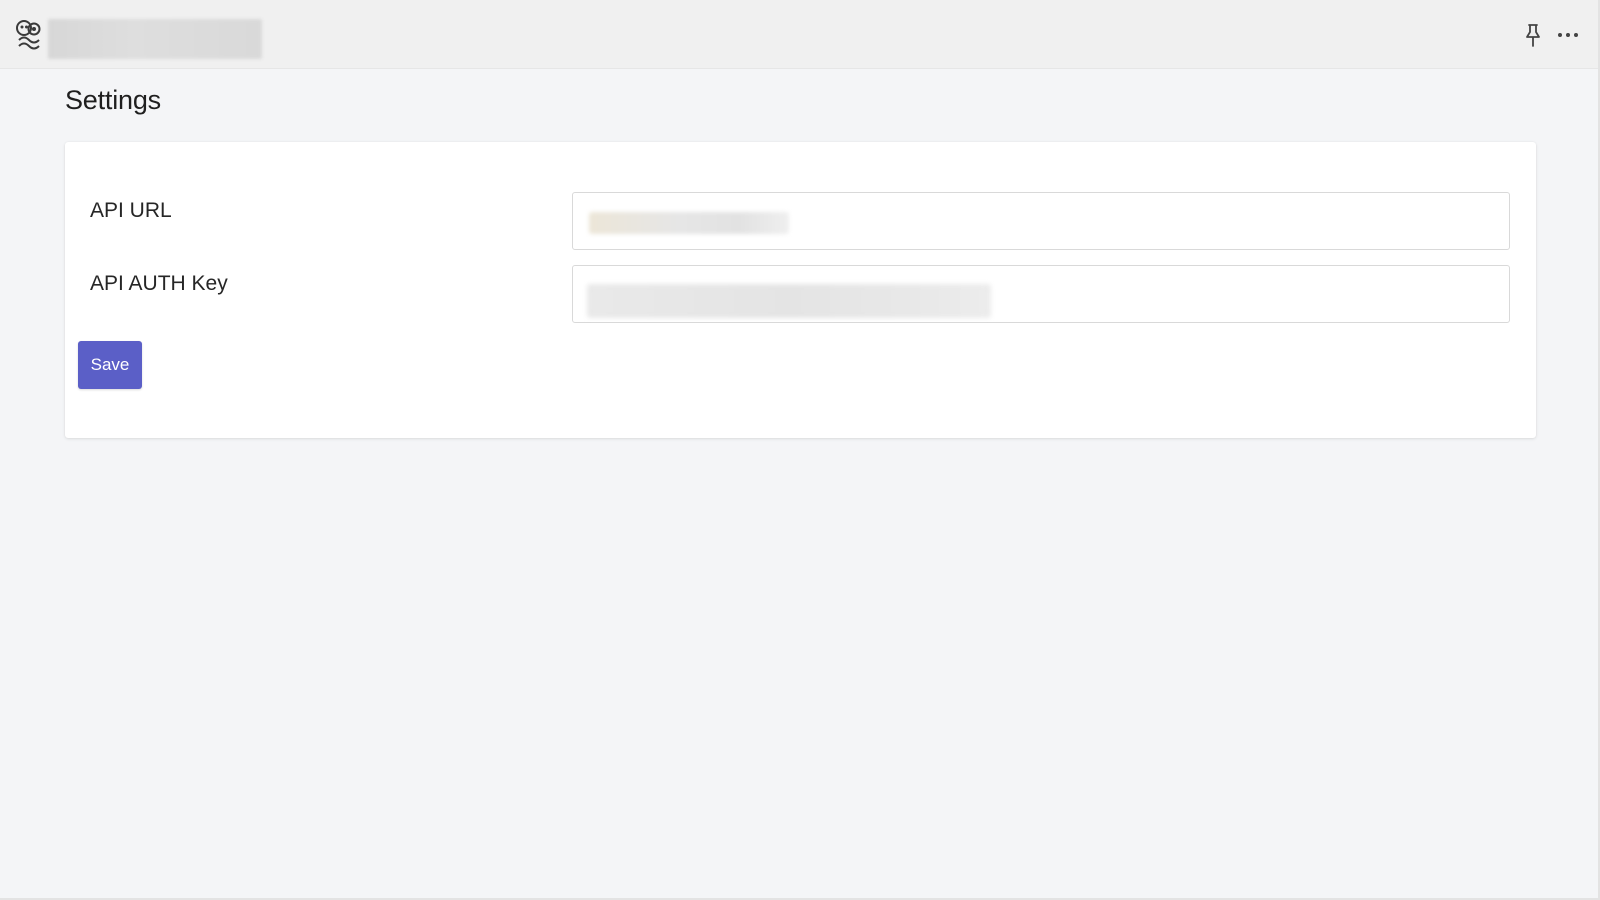  Describe the element at coordinates (159, 283) in the screenshot. I see `api-auth-key-label: API AUTH Key` at that location.